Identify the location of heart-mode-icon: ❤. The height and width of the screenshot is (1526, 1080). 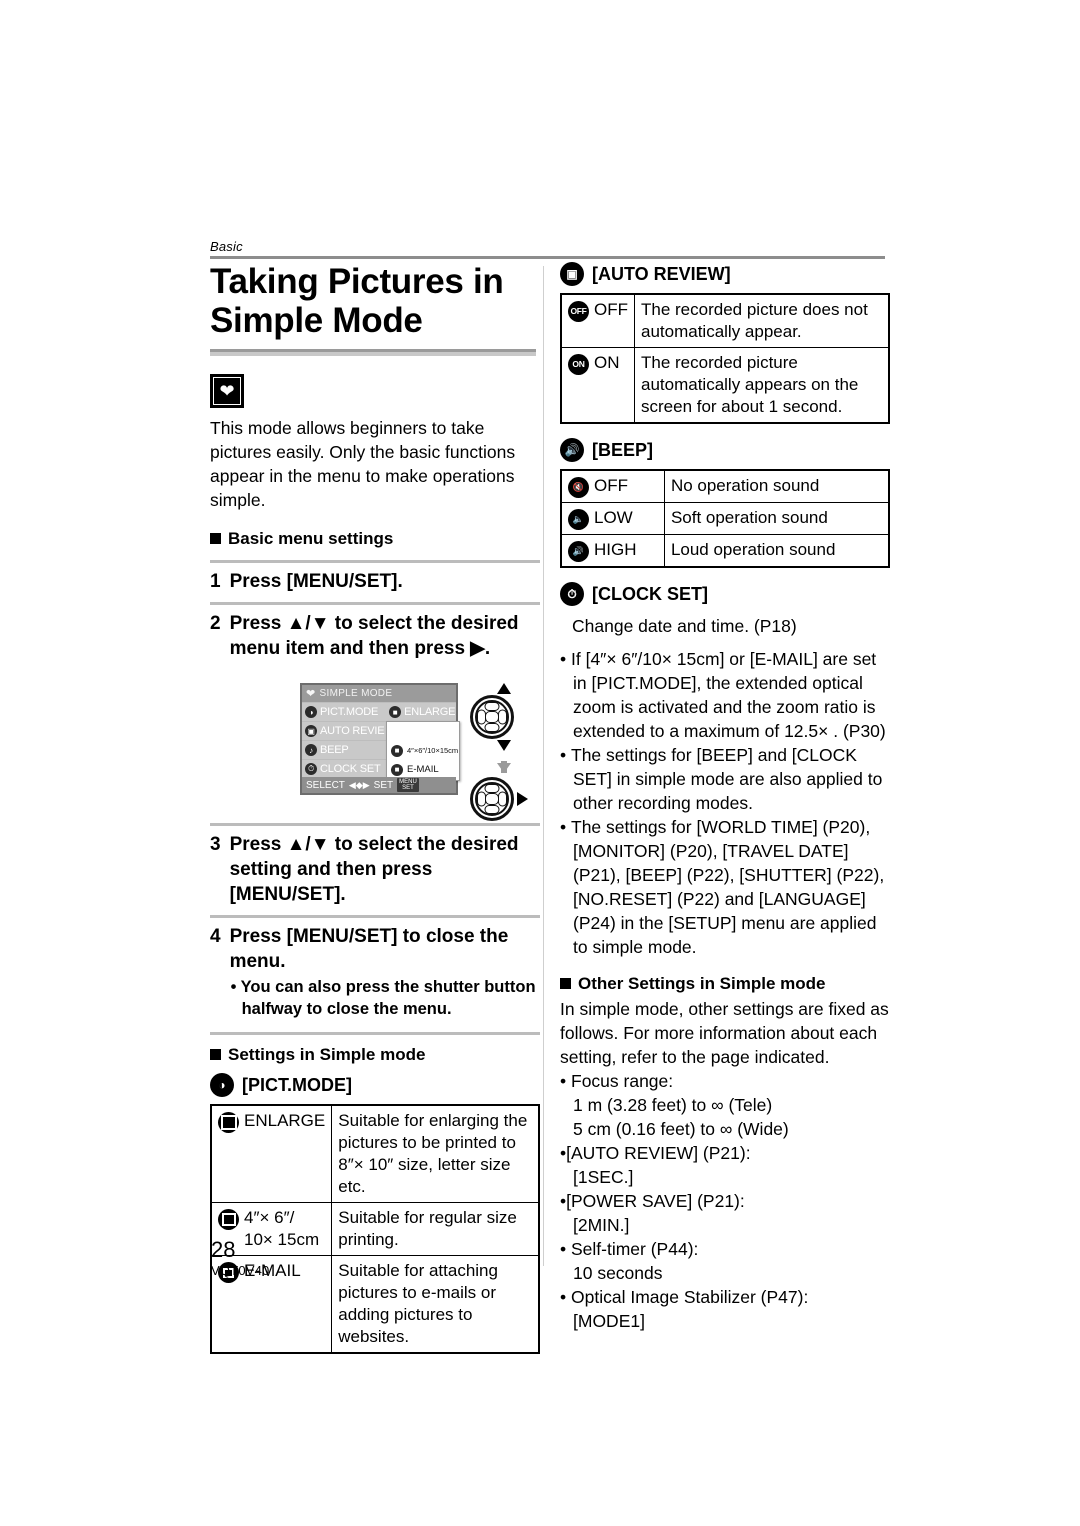
(227, 391).